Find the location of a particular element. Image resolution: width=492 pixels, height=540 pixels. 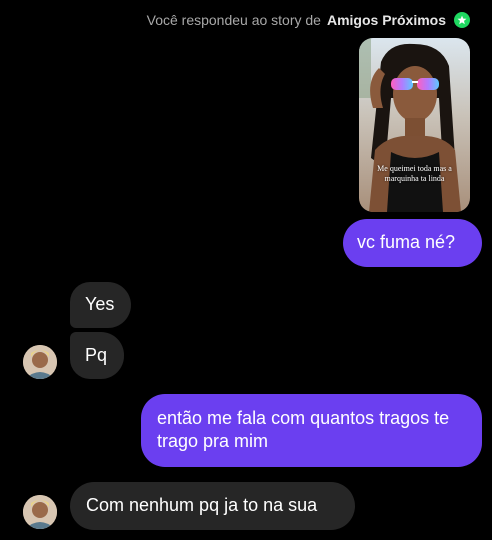

message-bubble-sent: vc fuma né? is located at coordinates (412, 243).